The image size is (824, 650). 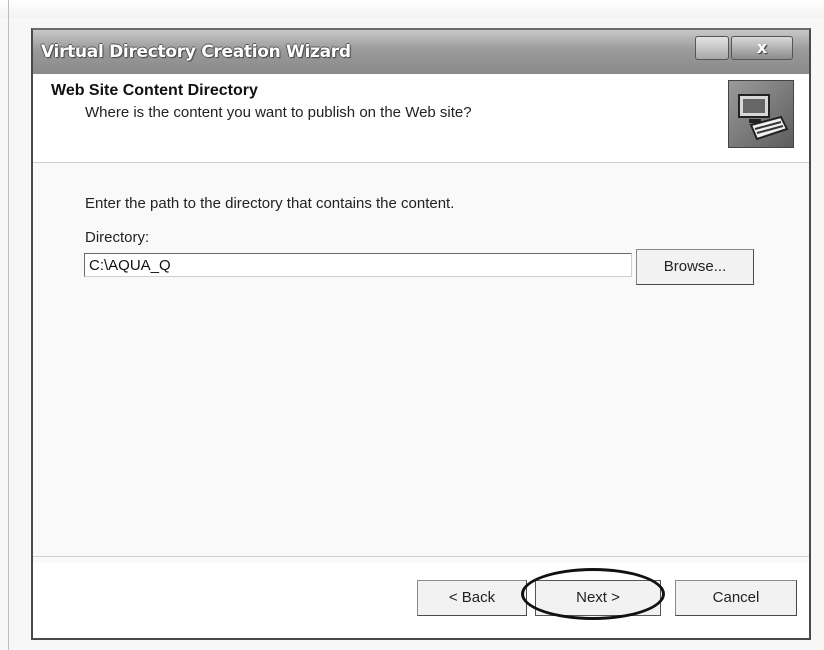 What do you see at coordinates (763, 117) in the screenshot?
I see `folder-computer-icon` at bounding box center [763, 117].